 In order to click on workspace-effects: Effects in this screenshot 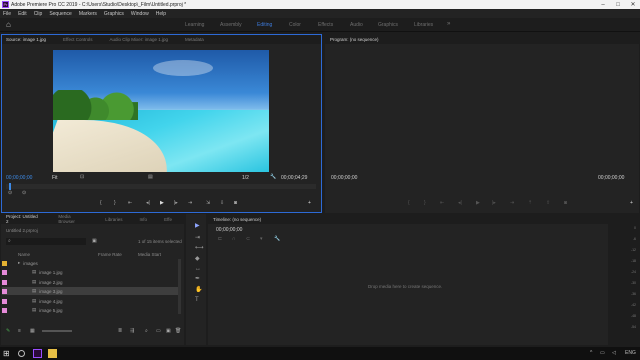, I will do `click(325, 25)`.